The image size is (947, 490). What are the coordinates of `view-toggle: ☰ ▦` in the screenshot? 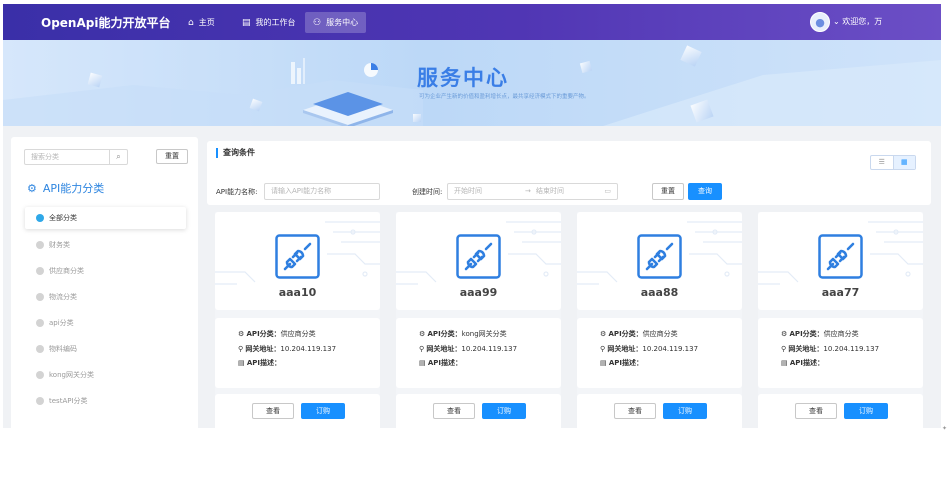 It's located at (893, 162).